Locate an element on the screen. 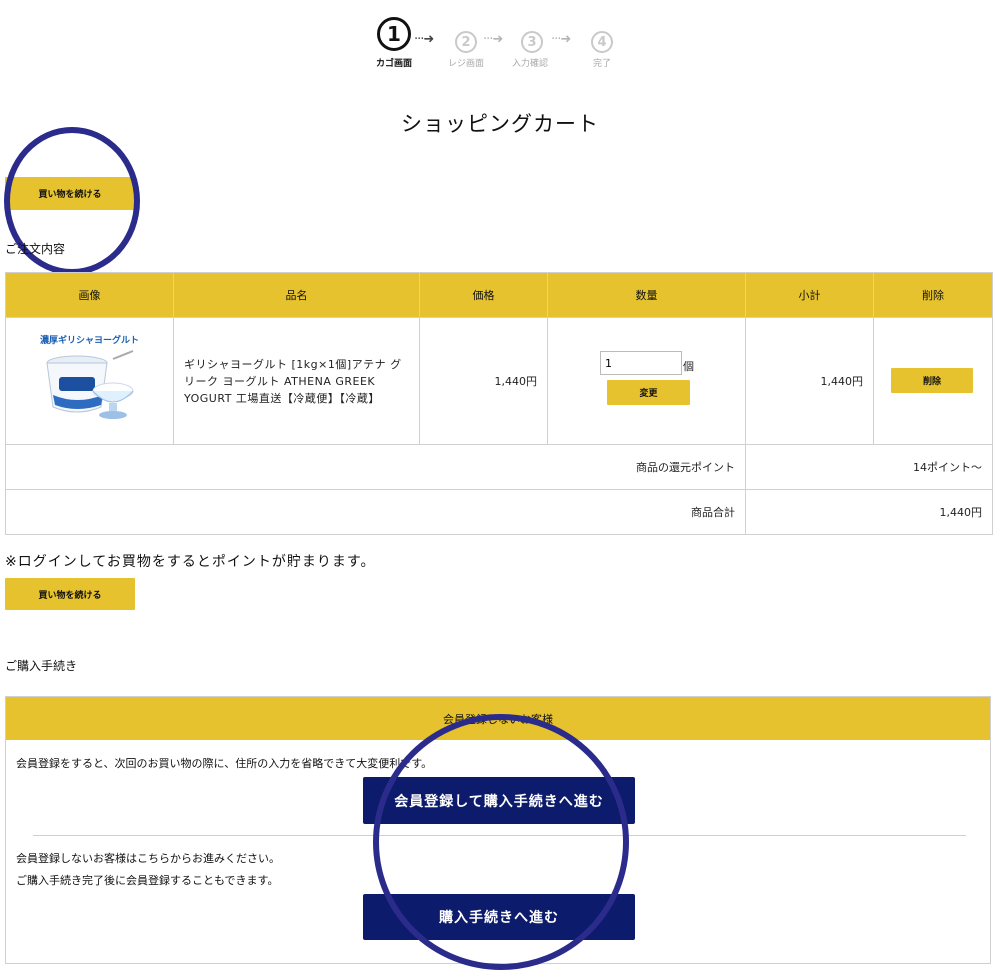 Image resolution: width=1000 pixels, height=980 pixels. quantity-input is located at coordinates (641, 363).